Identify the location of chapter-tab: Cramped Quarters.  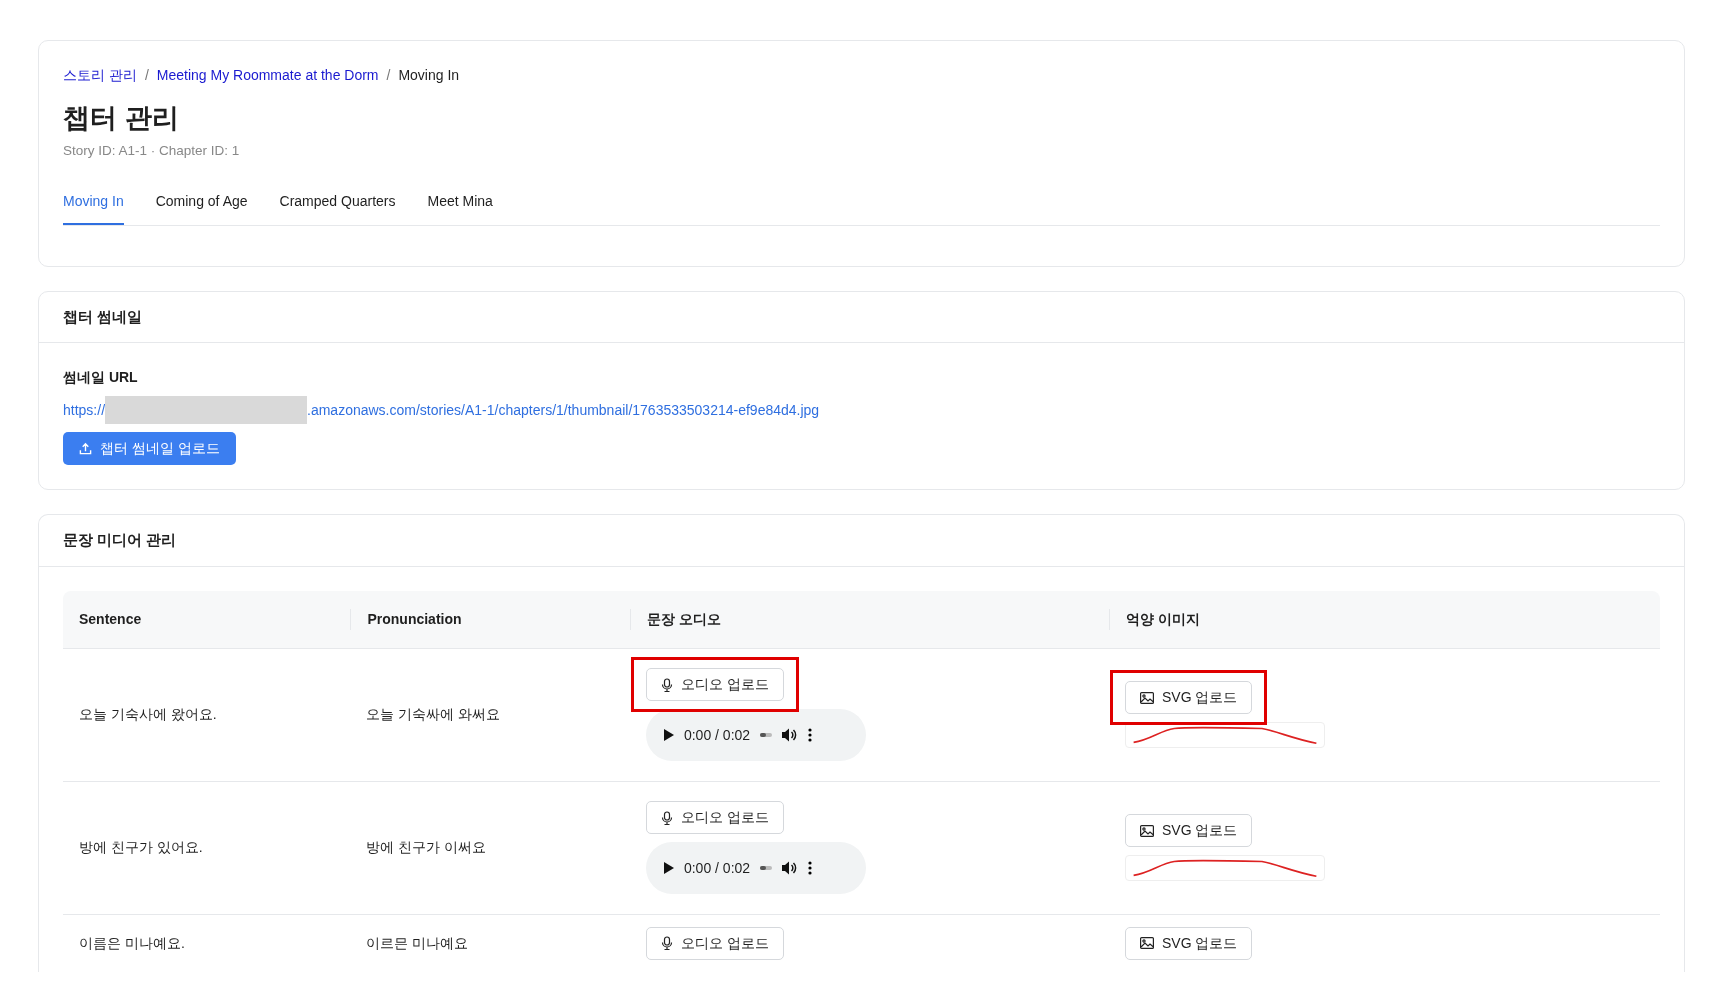
(337, 204).